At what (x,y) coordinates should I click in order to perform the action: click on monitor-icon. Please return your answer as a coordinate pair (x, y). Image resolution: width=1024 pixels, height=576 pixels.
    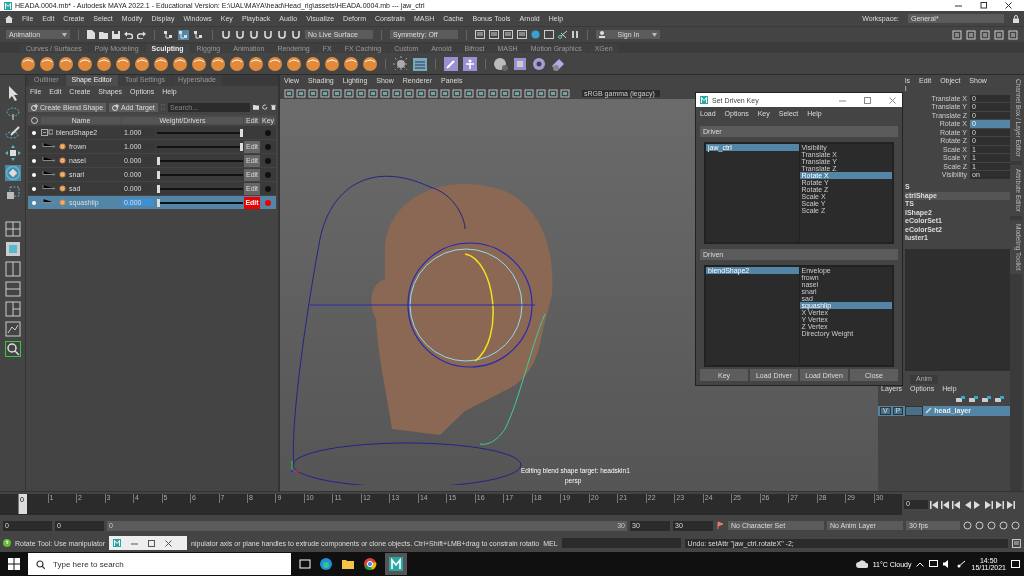
    Looking at the image, I should click on (934, 564).